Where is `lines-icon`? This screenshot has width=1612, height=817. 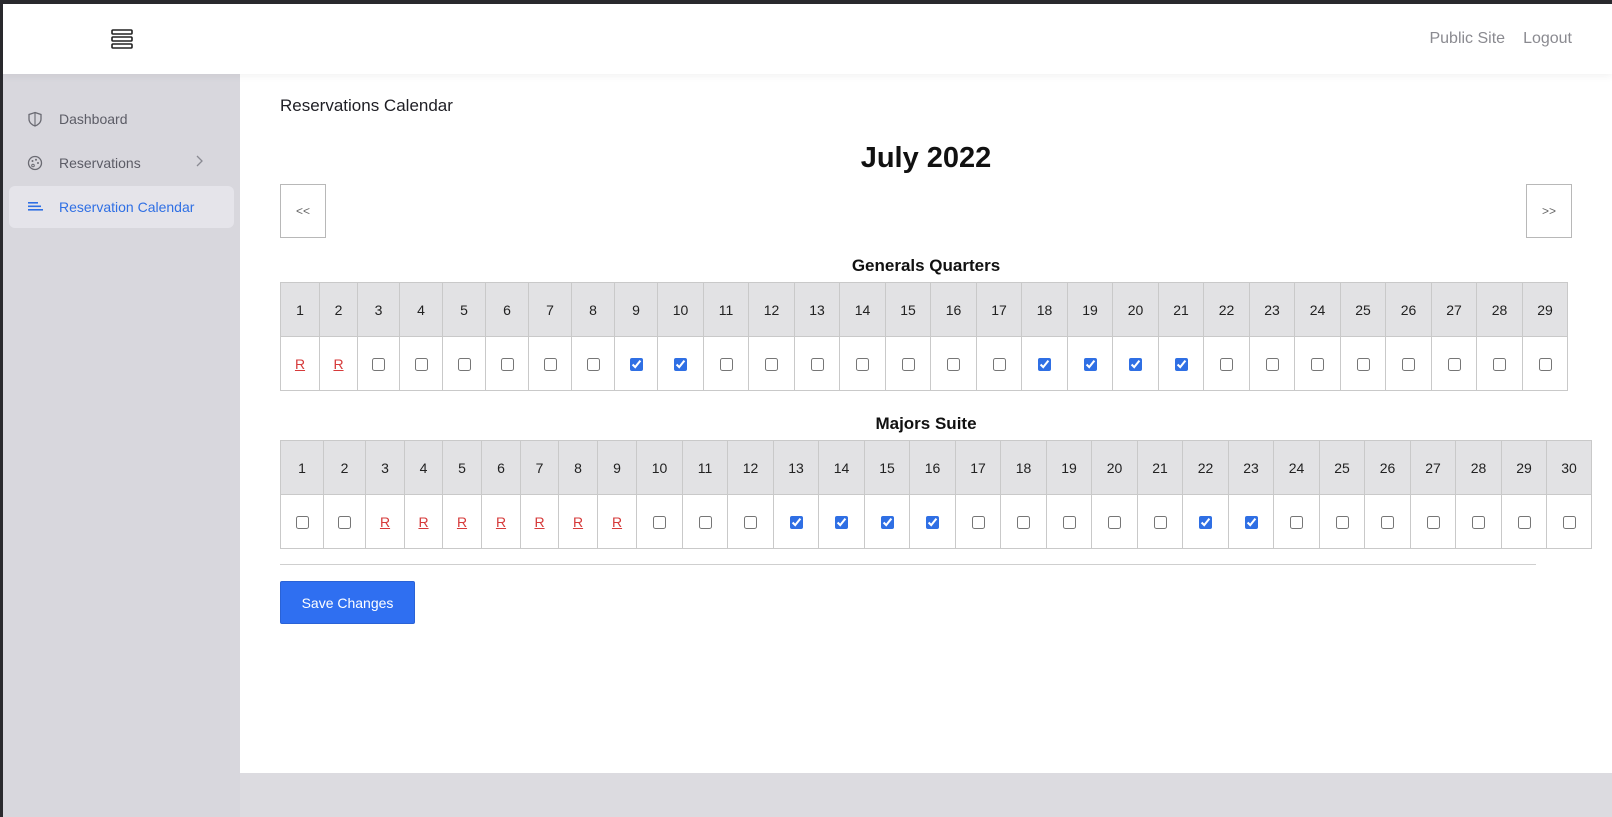 lines-icon is located at coordinates (35, 207).